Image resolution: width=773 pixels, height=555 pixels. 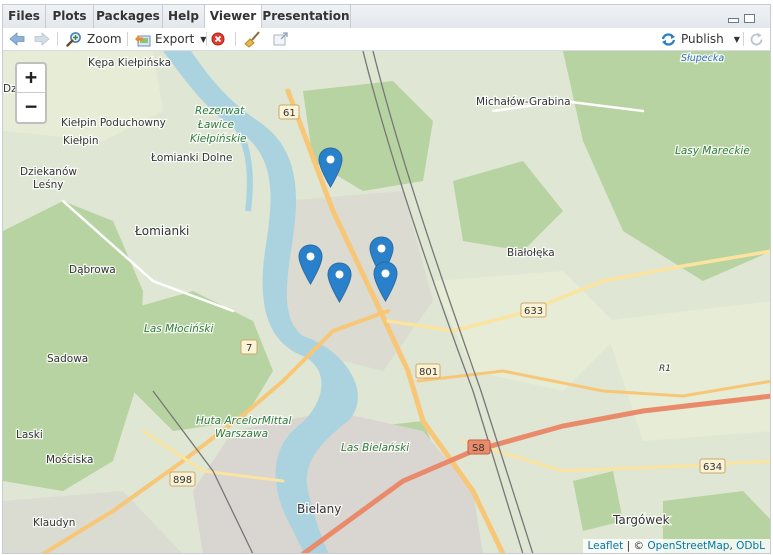 I want to click on osm-link: OpenStreetMap, so click(x=688, y=546).